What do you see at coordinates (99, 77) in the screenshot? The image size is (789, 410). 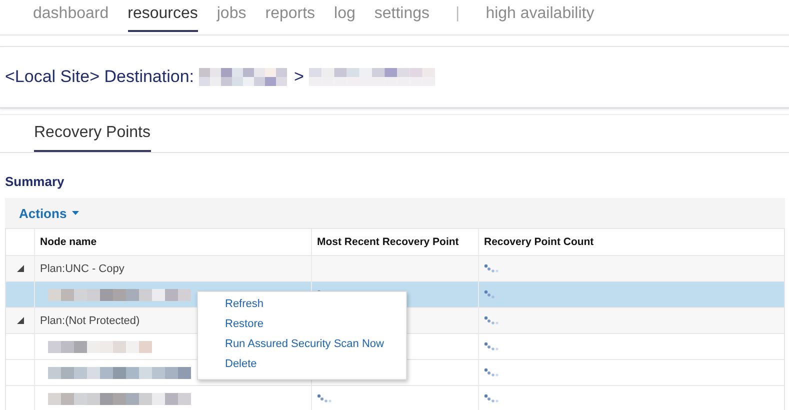 I see `destination-title: <Local Site> Destination:` at bounding box center [99, 77].